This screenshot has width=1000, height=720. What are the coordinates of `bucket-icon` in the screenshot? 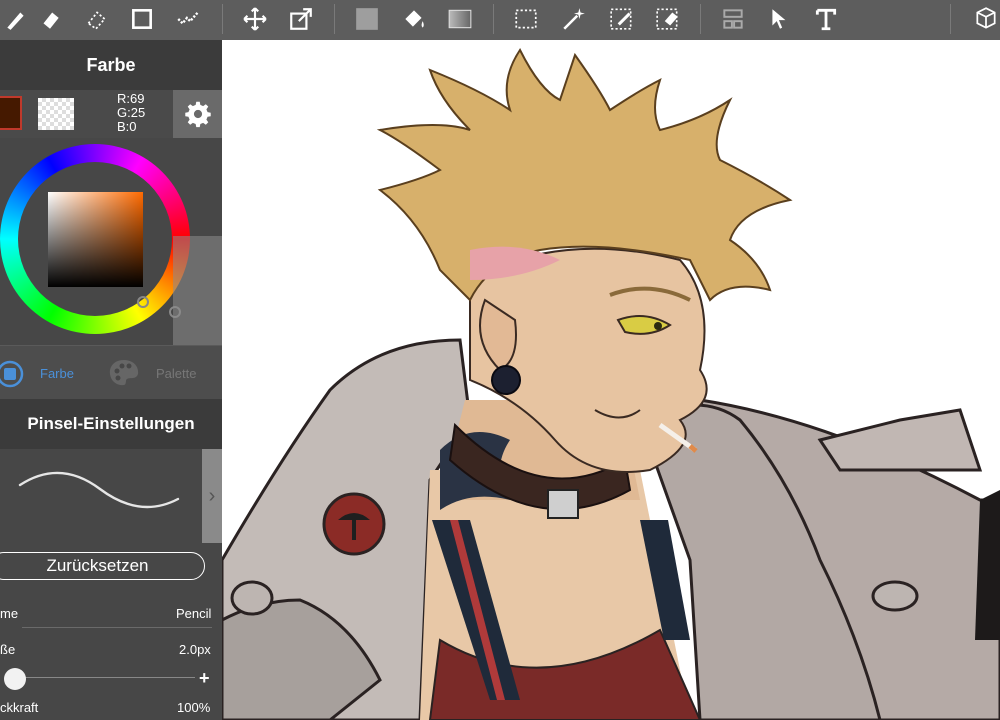 It's located at (414, 19).